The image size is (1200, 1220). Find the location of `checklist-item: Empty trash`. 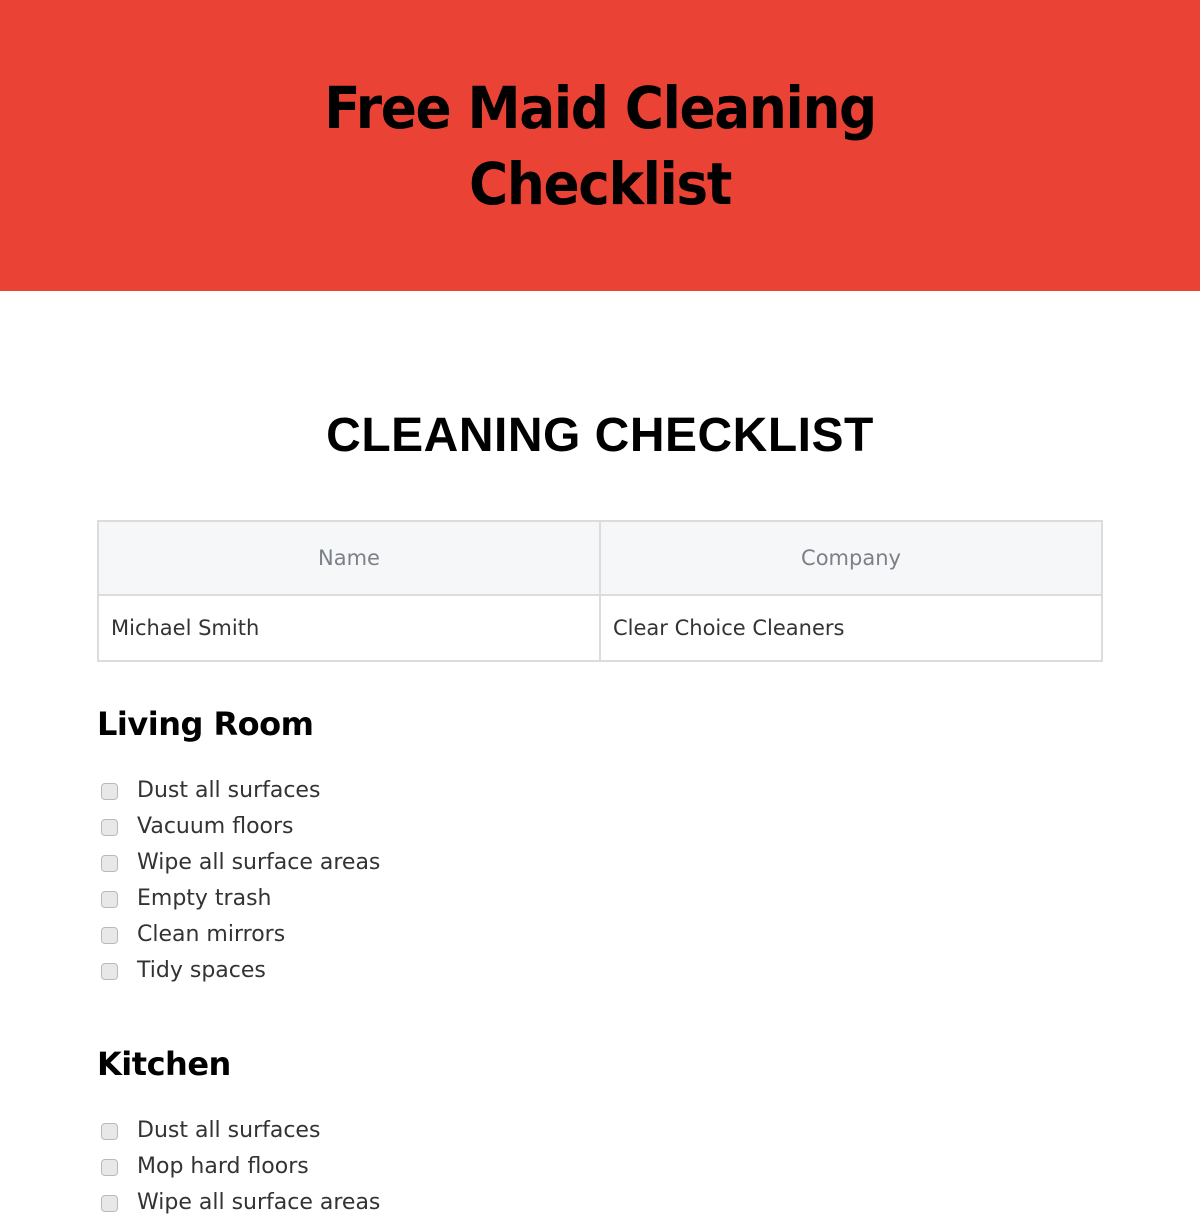

checklist-item: Empty trash is located at coordinates (240, 898).